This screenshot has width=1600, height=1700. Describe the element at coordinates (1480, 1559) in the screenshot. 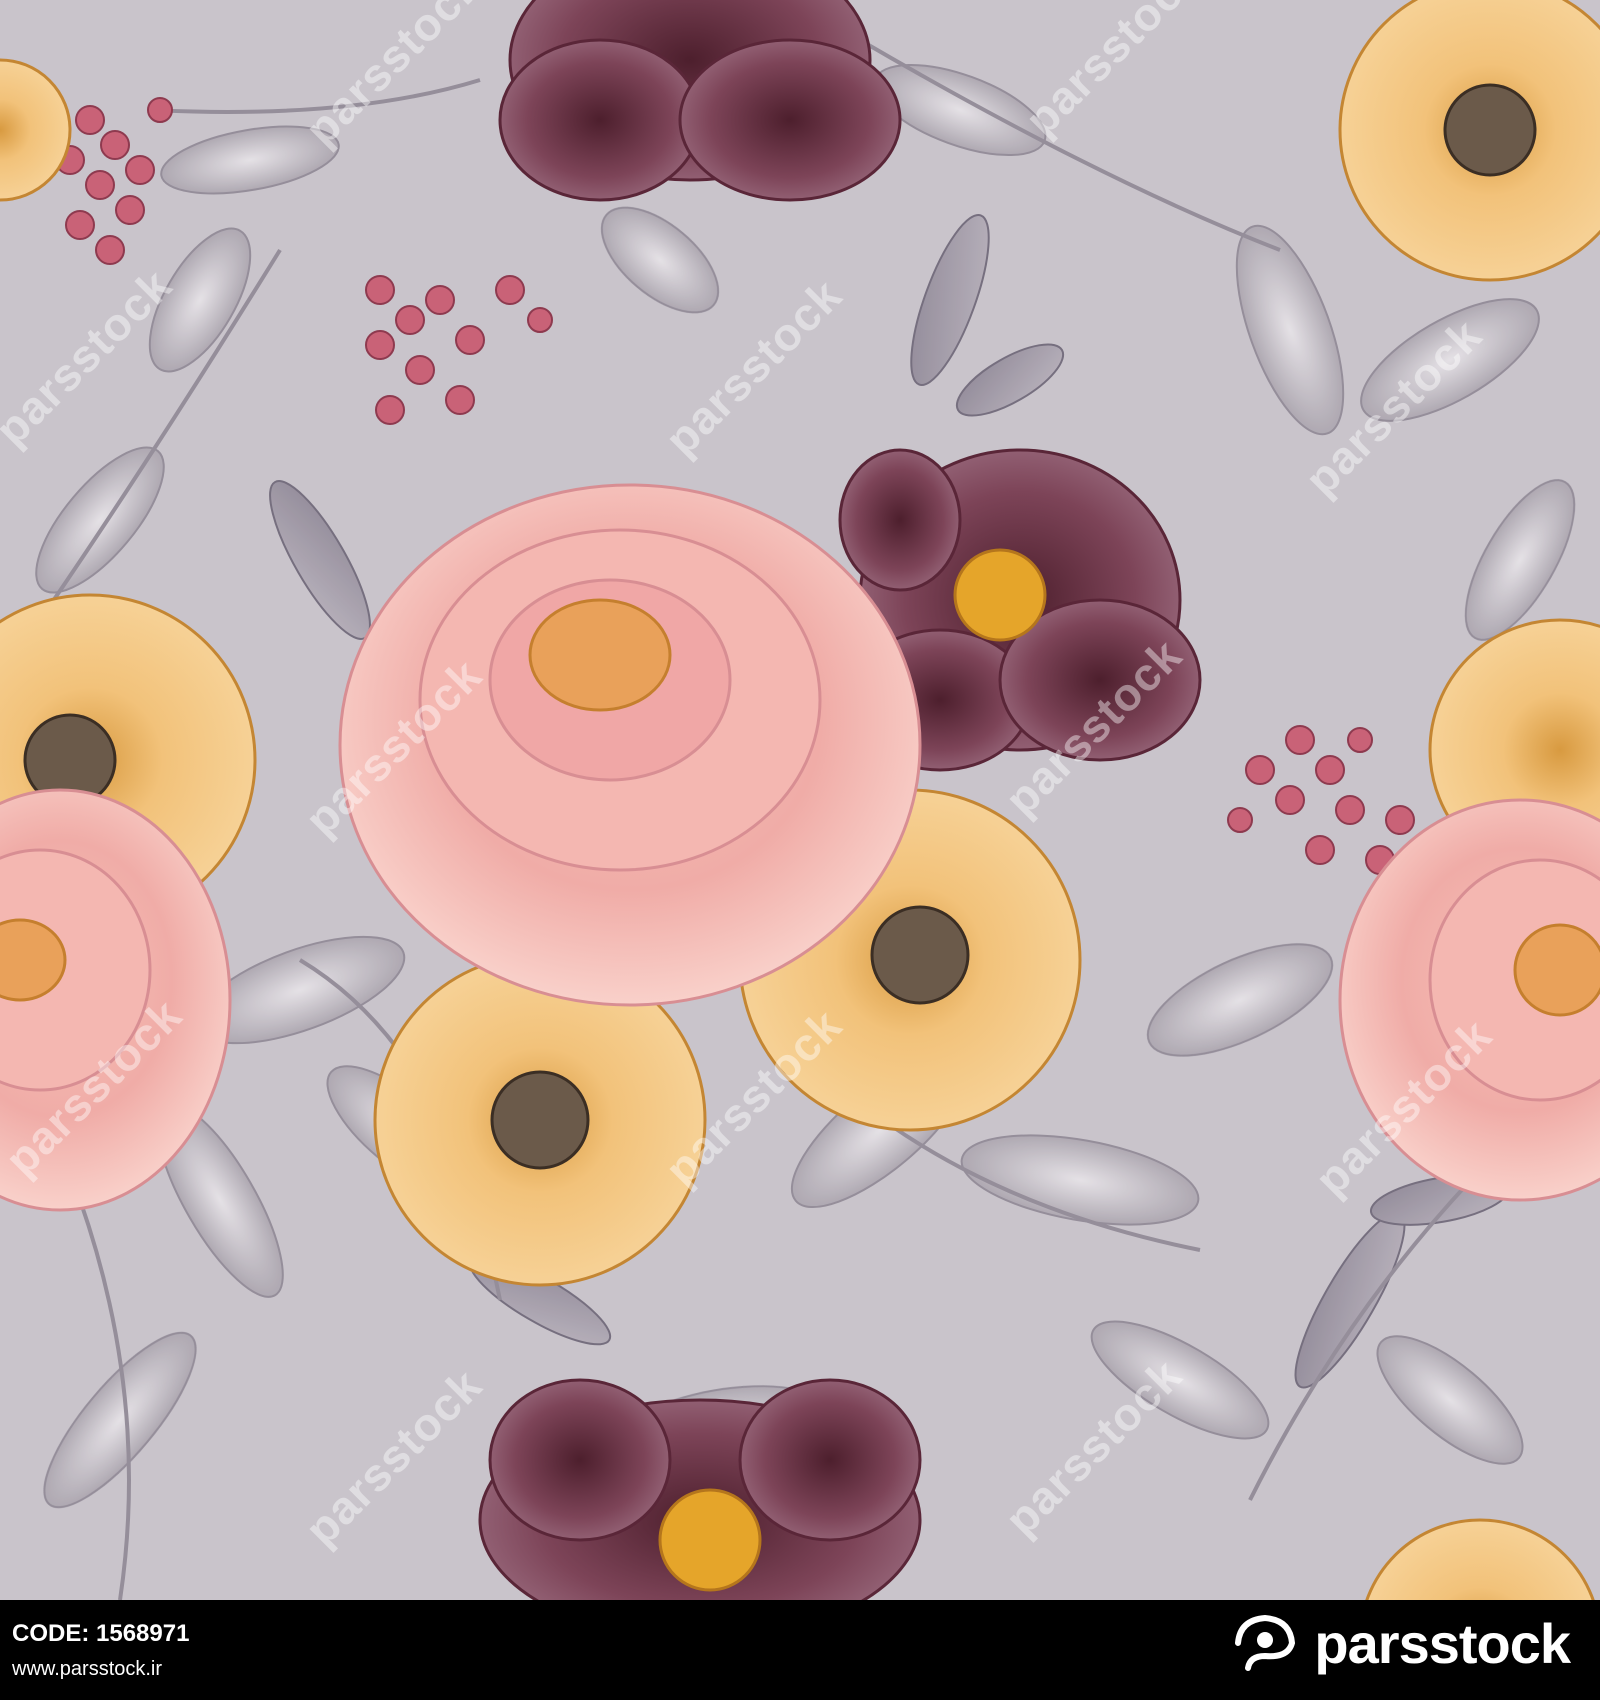

I see `yellow-flower-bottom-right` at that location.